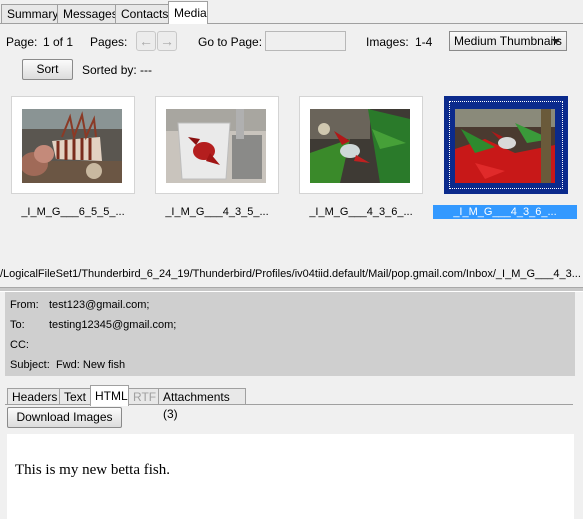  I want to click on thumbnail-size-select: Medium Thumbnails, so click(508, 41).